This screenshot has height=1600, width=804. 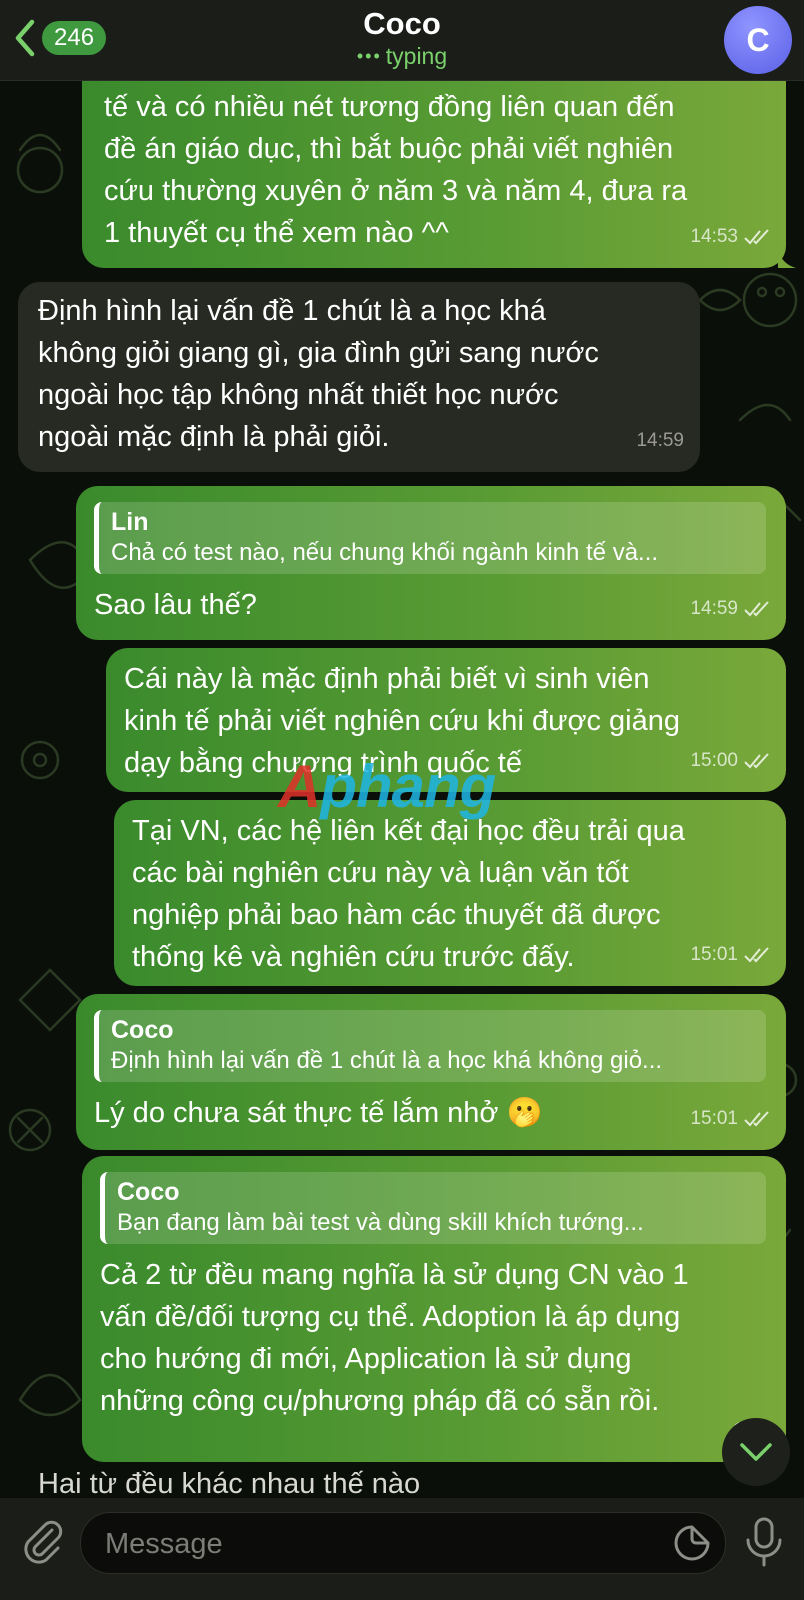 I want to click on typing-status-text: typing, so click(x=416, y=56).